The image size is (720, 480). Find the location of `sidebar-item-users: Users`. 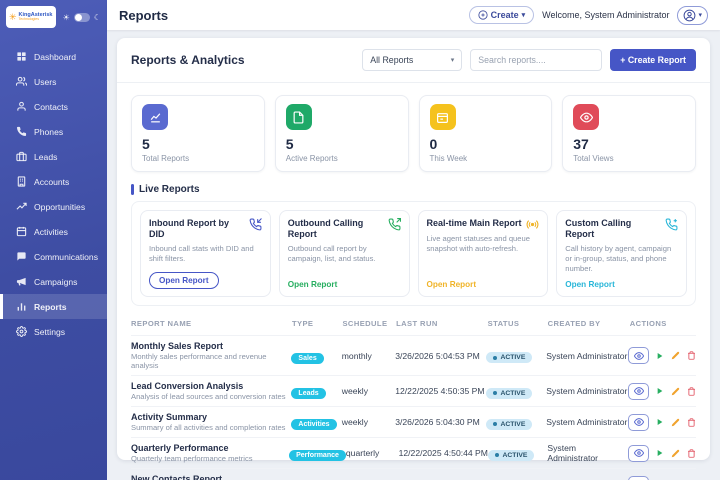

sidebar-item-users: Users is located at coordinates (53, 81).